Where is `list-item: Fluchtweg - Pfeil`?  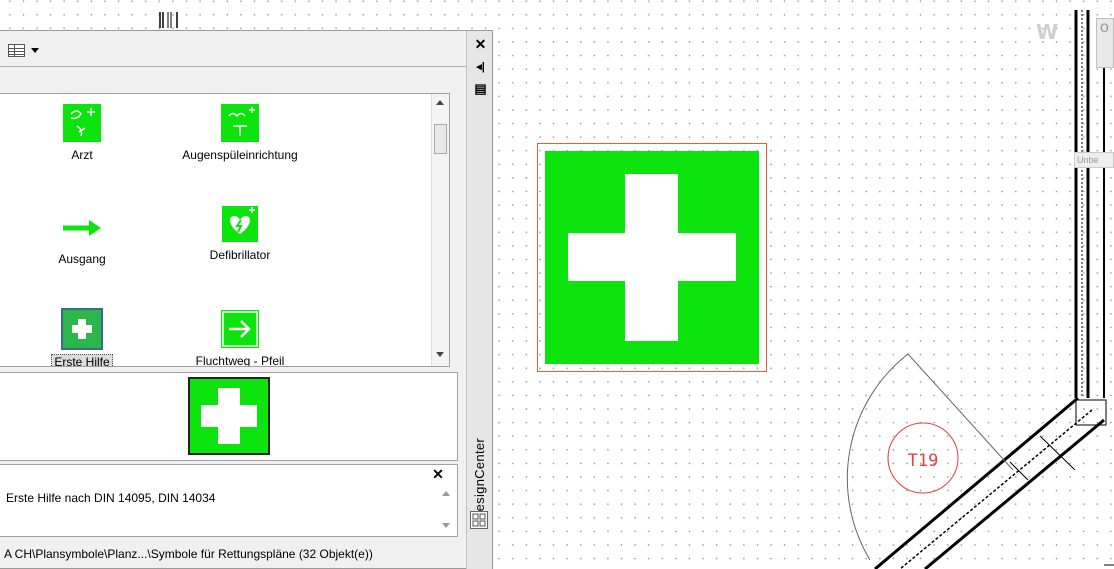 list-item: Fluchtweg - Pfeil is located at coordinates (240, 338).